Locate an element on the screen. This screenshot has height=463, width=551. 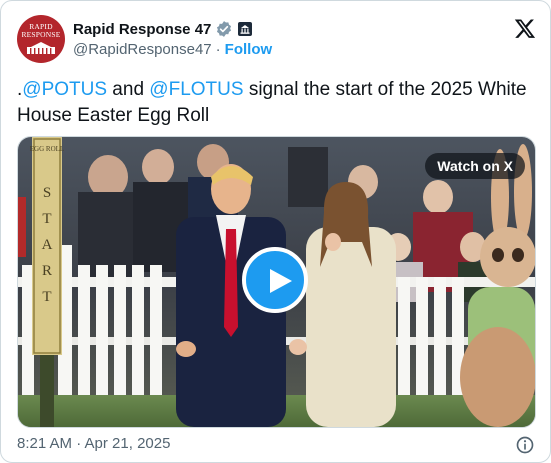
tweet-text-part1: and is located at coordinates (128, 89).